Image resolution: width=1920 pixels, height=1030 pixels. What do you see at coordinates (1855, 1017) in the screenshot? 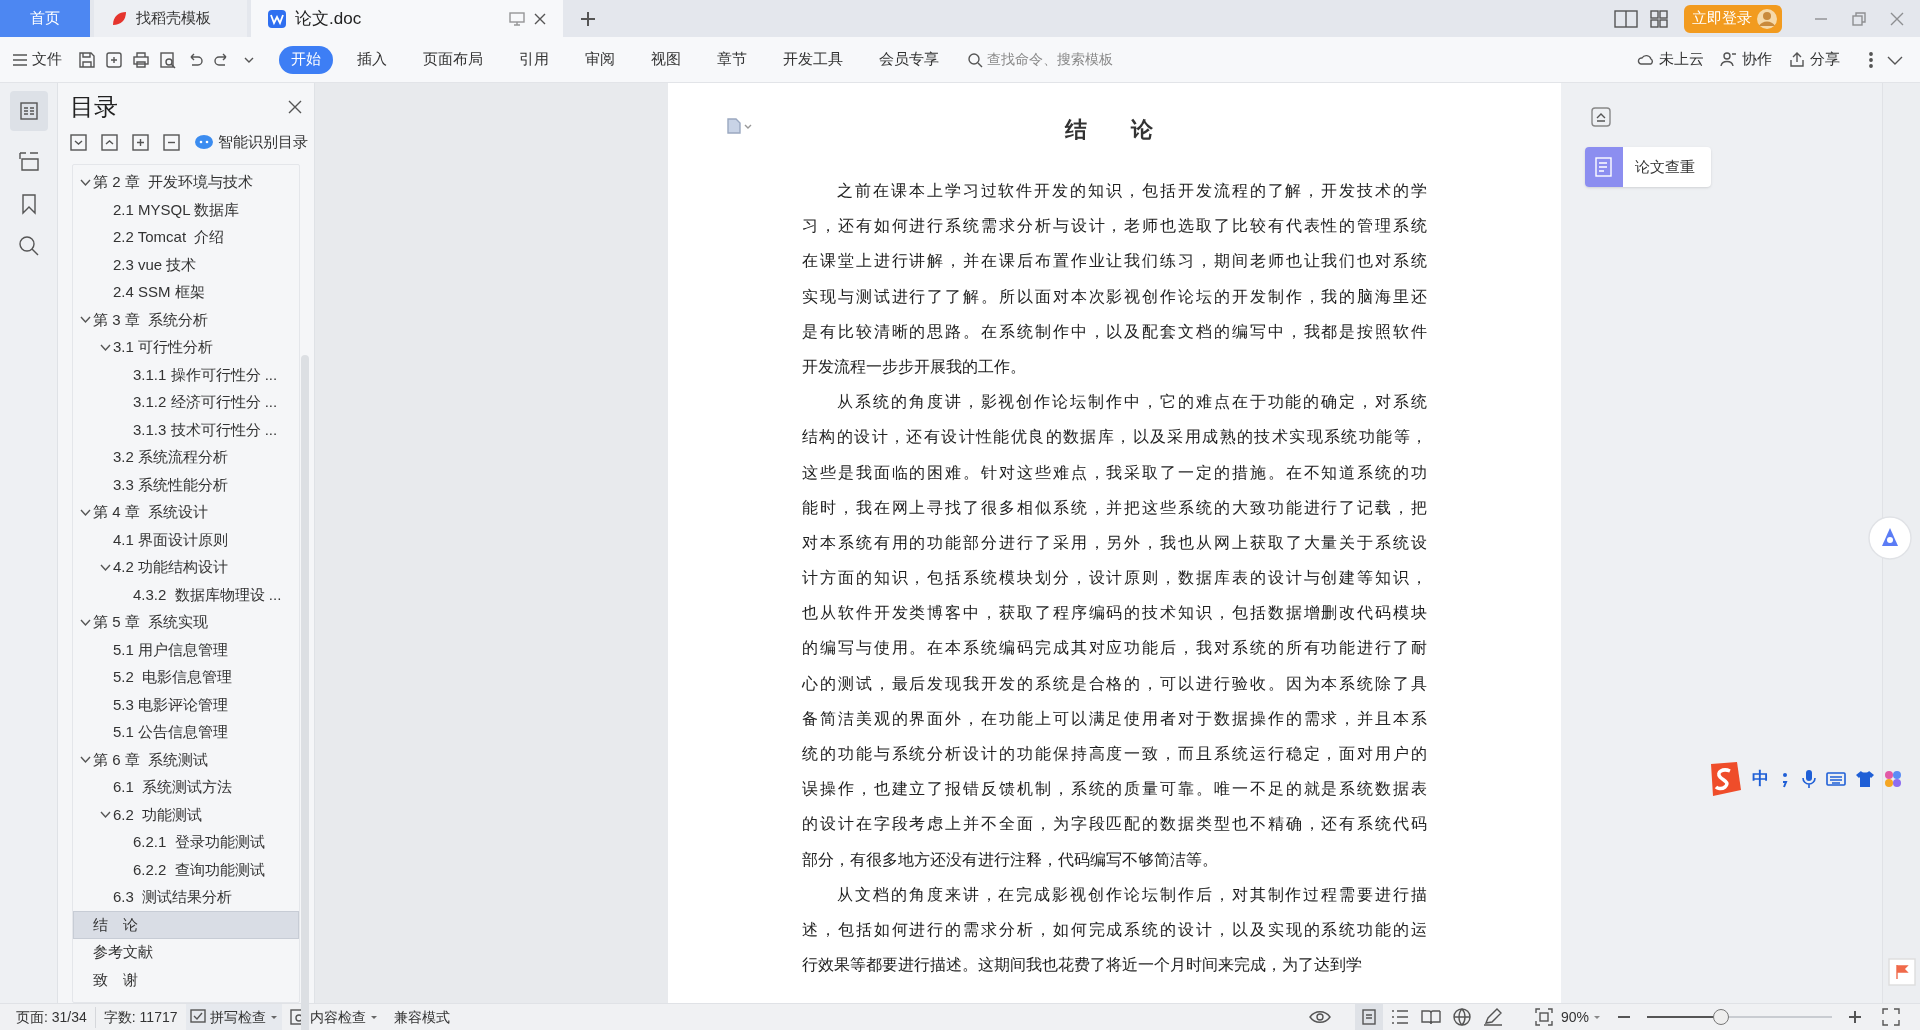
I see `zoom-in-icon` at bounding box center [1855, 1017].